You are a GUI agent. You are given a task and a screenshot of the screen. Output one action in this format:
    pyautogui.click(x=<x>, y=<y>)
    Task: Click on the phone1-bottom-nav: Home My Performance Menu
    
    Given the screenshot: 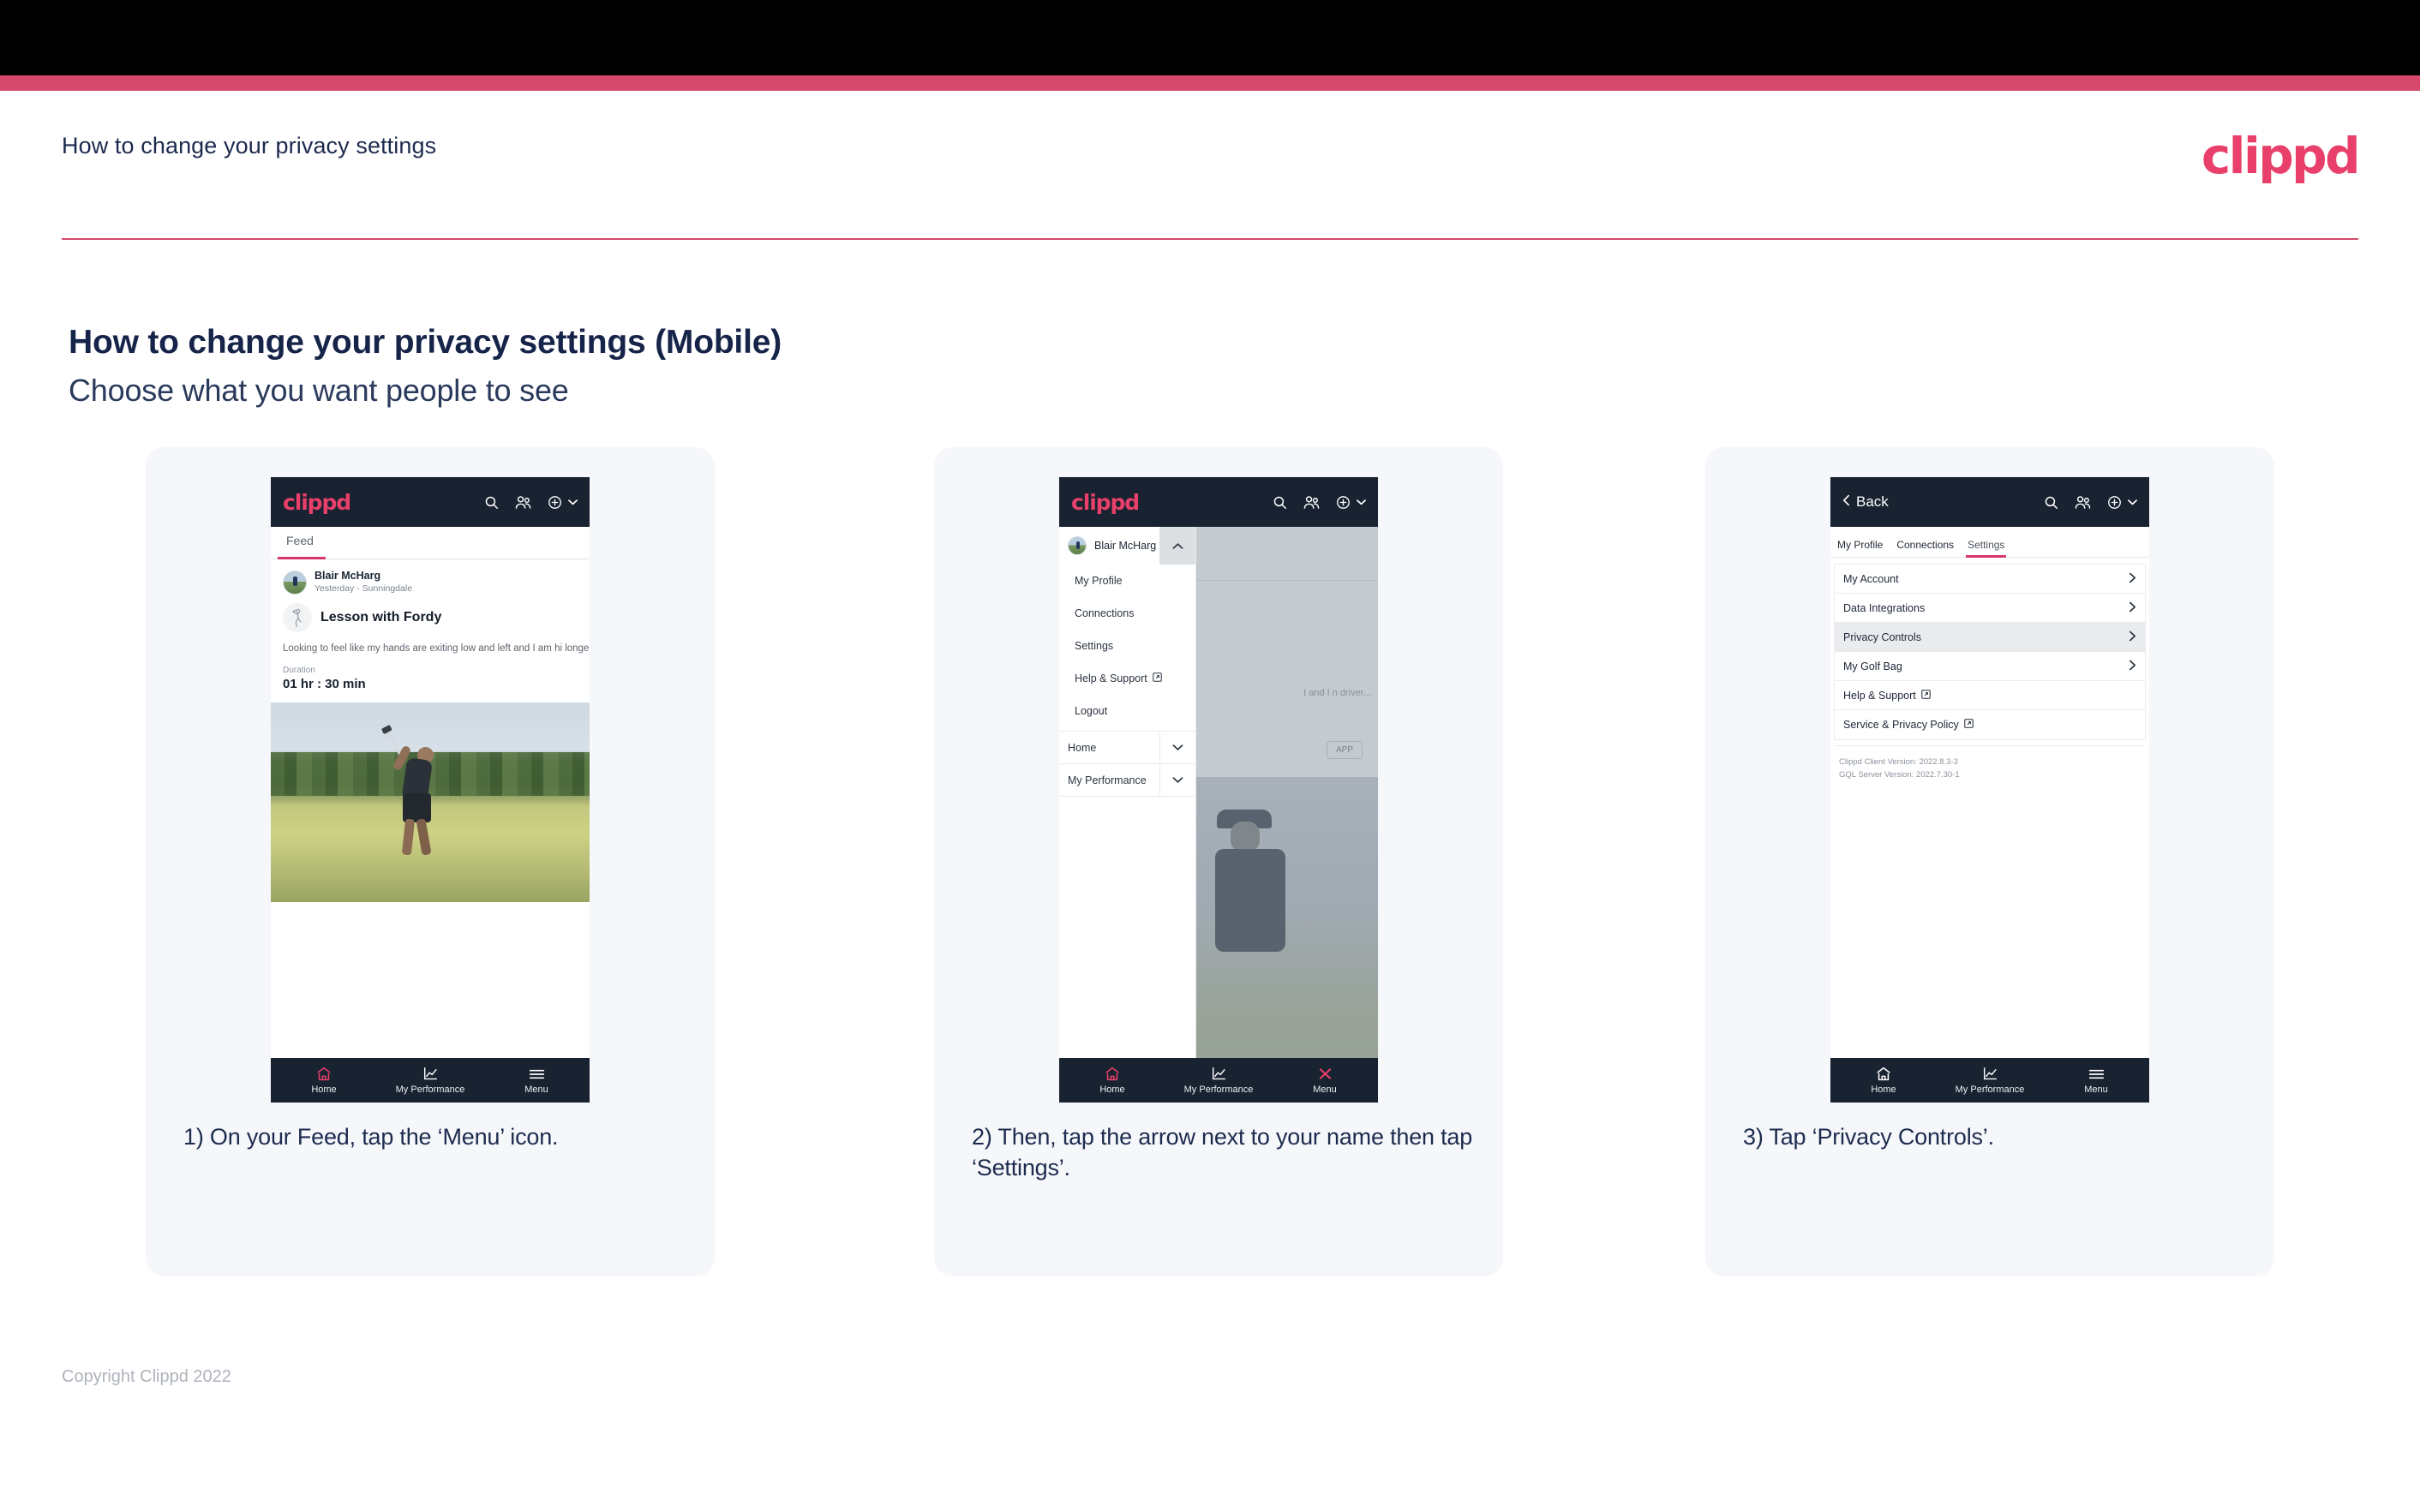 What is the action you would take?
    pyautogui.click(x=430, y=1080)
    